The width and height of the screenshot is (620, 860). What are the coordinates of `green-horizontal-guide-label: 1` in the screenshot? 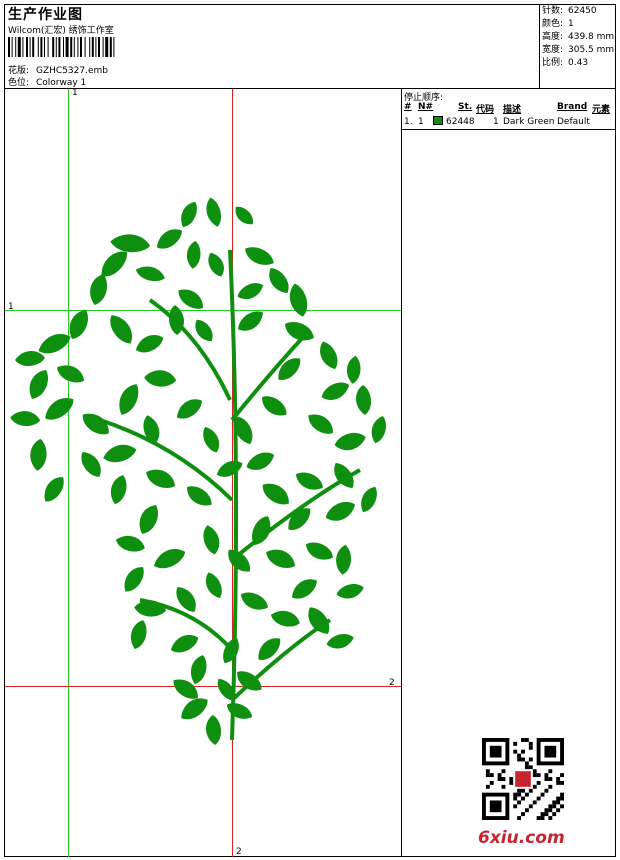 It's located at (11, 307).